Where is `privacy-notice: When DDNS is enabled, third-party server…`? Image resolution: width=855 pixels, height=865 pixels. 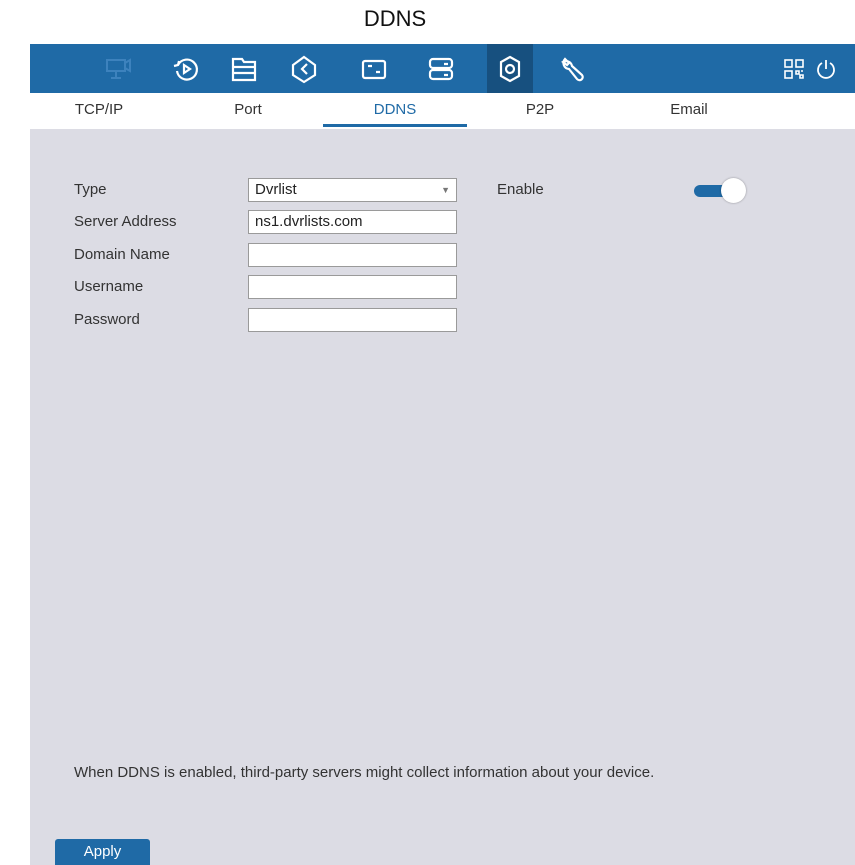 privacy-notice: When DDNS is enabled, third-party server… is located at coordinates (364, 772).